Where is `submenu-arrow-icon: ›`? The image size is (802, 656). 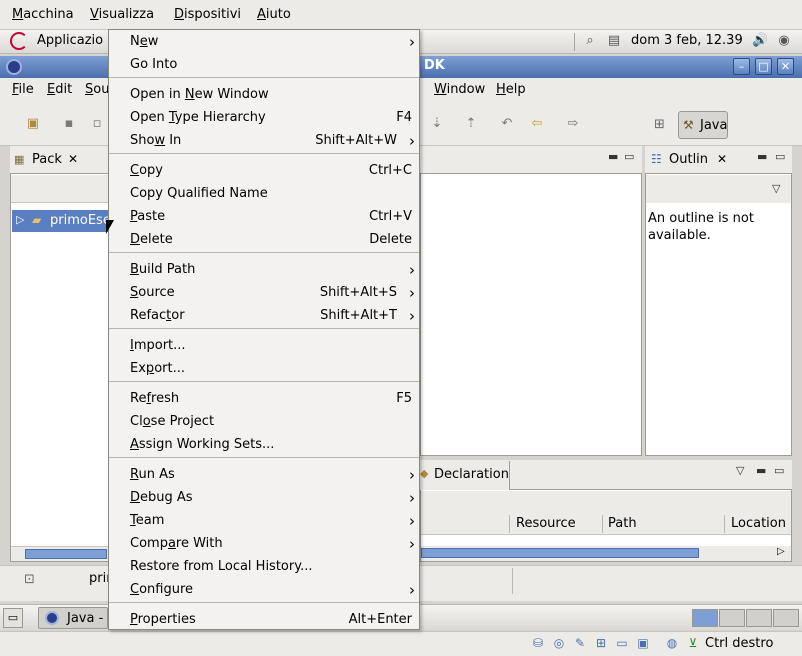 submenu-arrow-icon: › is located at coordinates (412, 498).